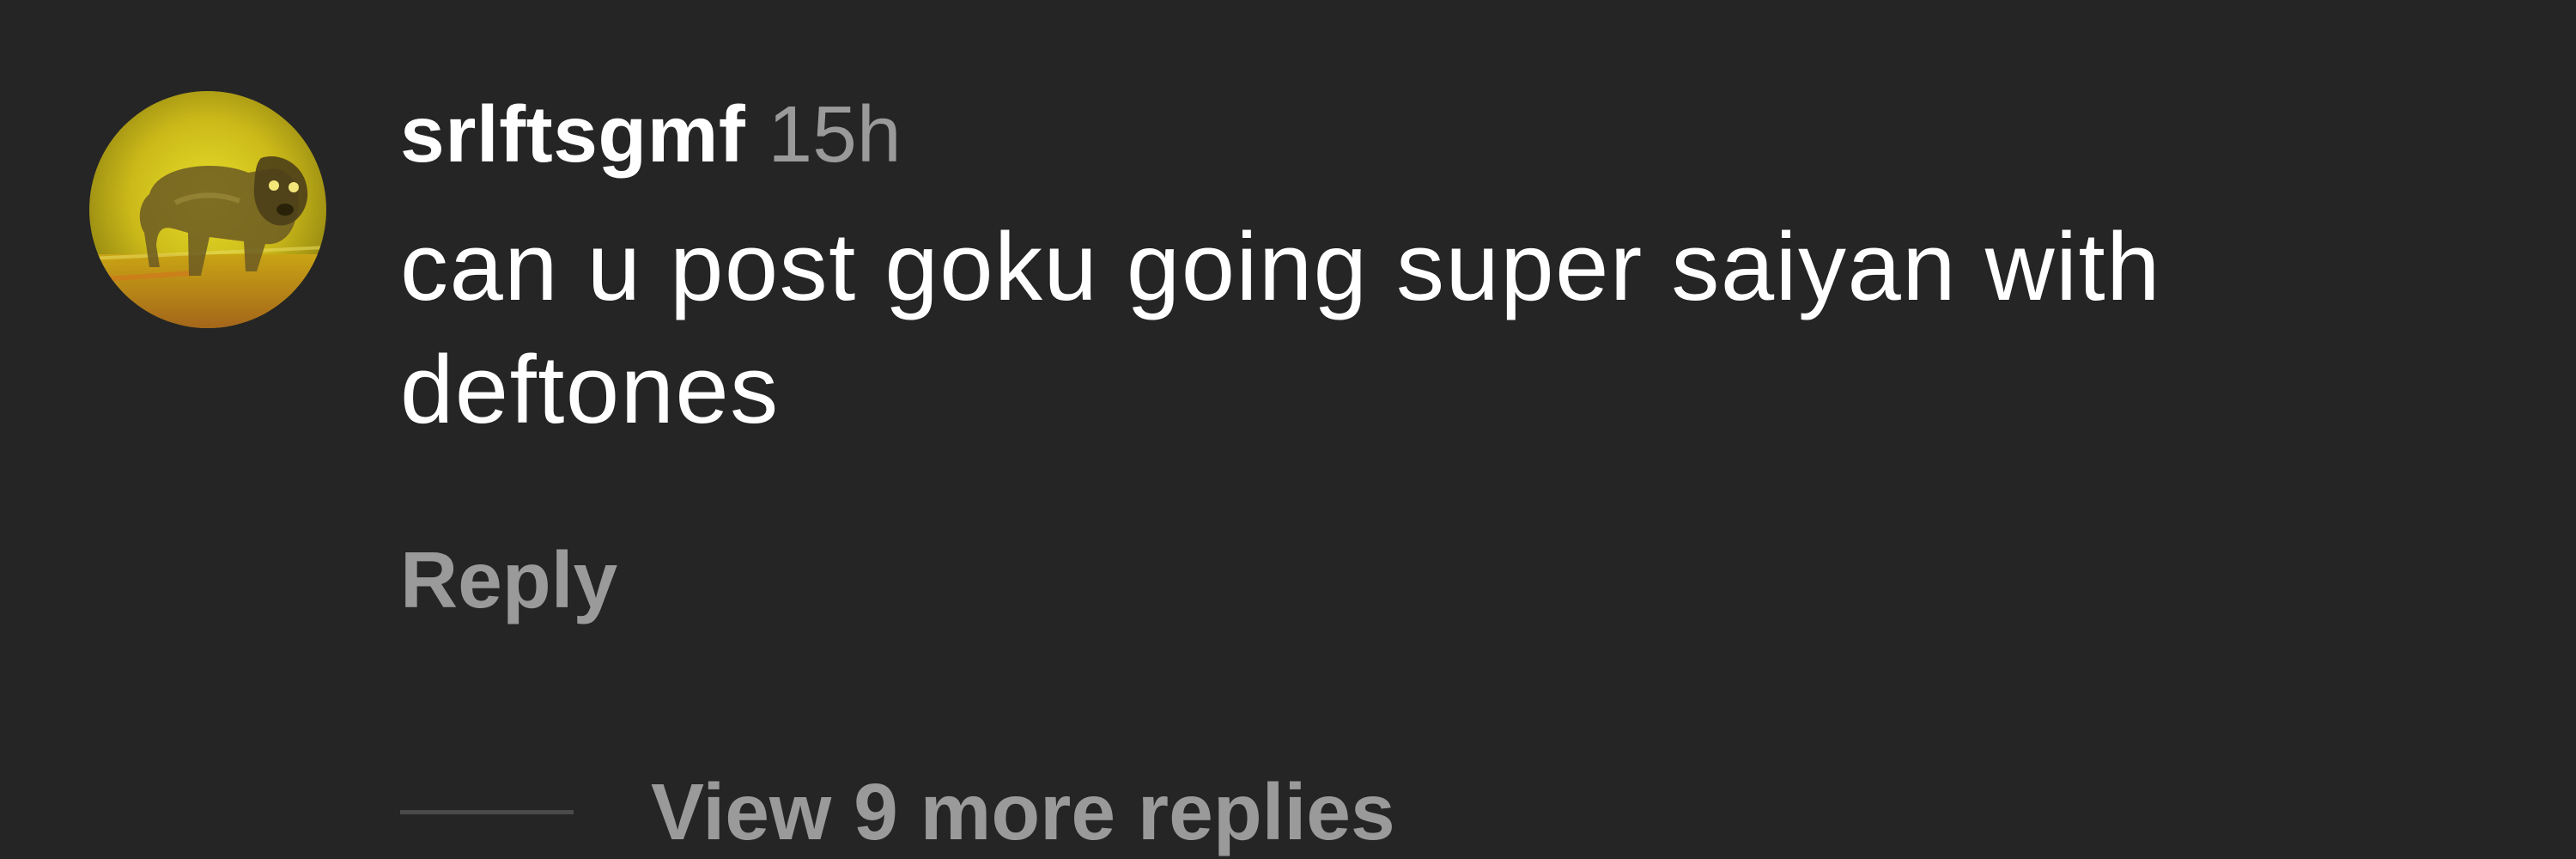  I want to click on comment-meta: srlftsgmf 15h, so click(1430, 134).